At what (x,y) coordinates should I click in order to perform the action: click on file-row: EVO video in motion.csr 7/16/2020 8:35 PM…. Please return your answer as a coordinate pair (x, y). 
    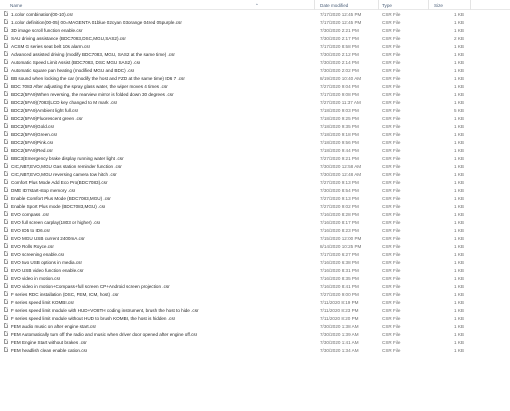
    Looking at the image, I should click on (255, 278).